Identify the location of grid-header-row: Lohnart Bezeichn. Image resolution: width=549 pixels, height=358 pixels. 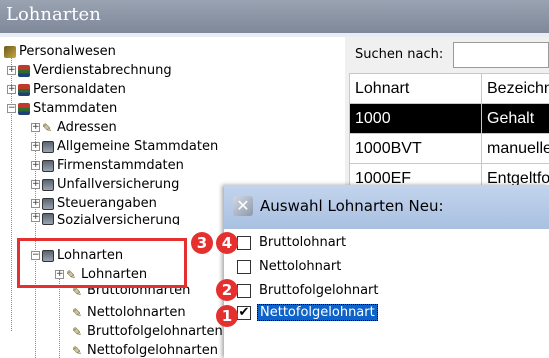
(449, 88).